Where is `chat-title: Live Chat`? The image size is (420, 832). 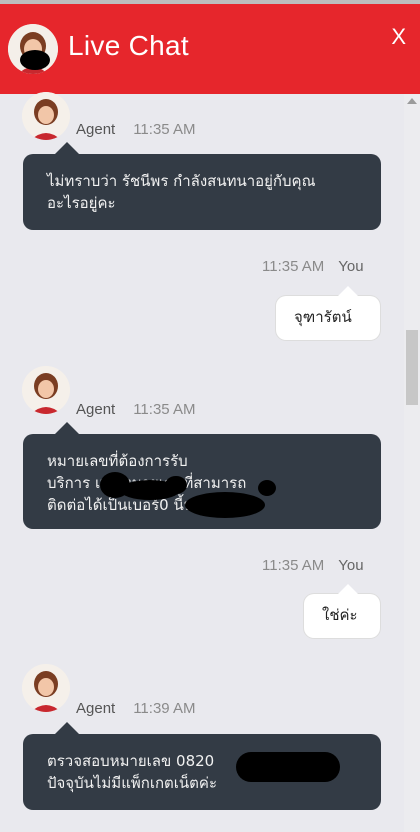 chat-title: Live Chat is located at coordinates (128, 45).